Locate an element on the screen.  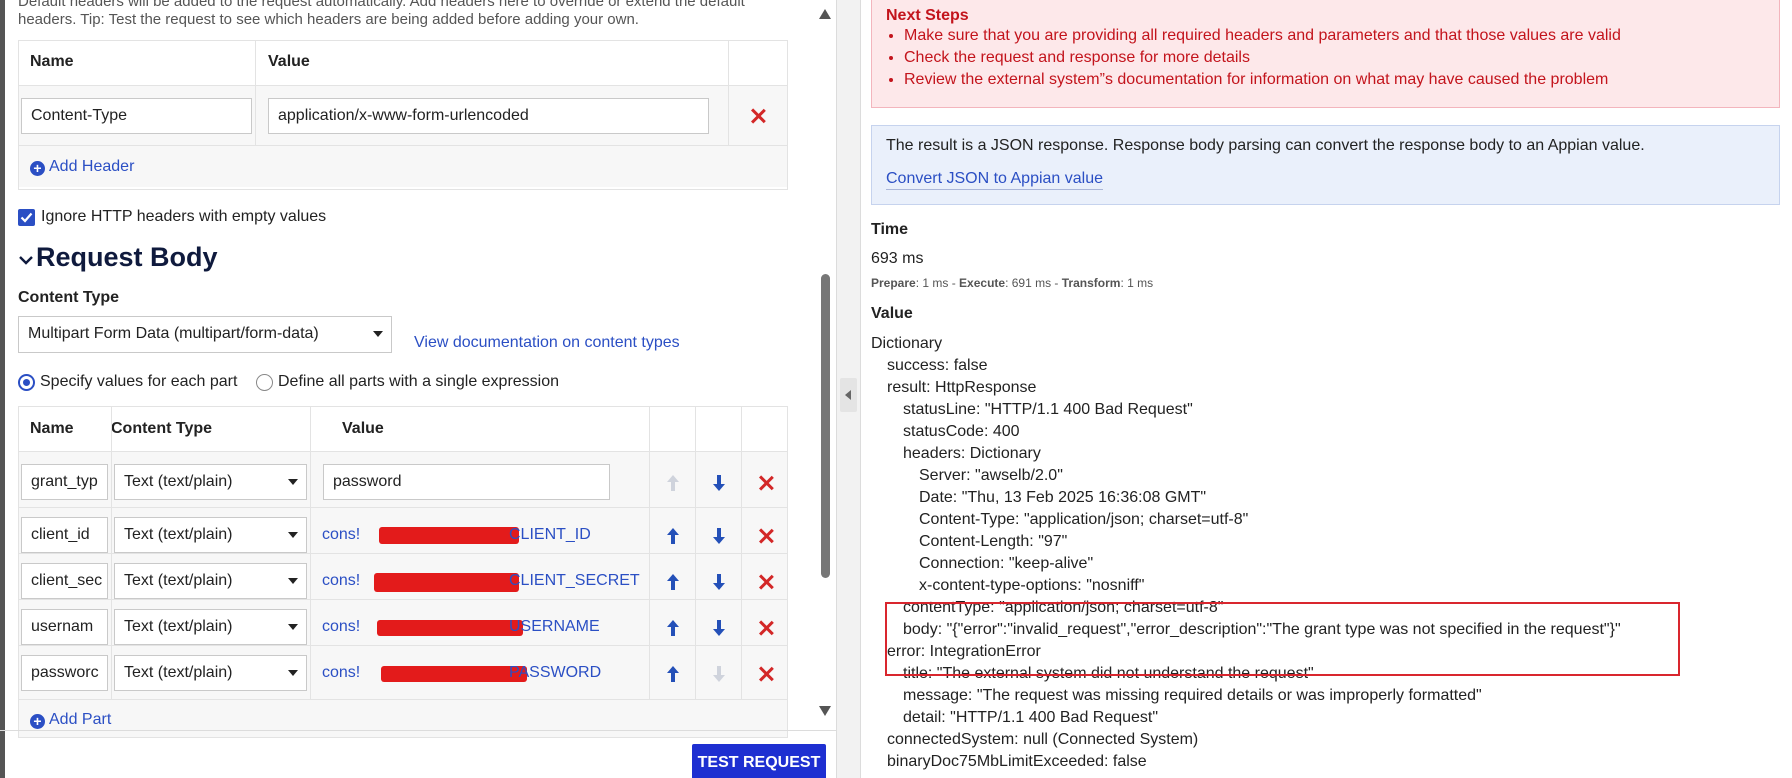
time-value: 693 ms is located at coordinates (897, 258).